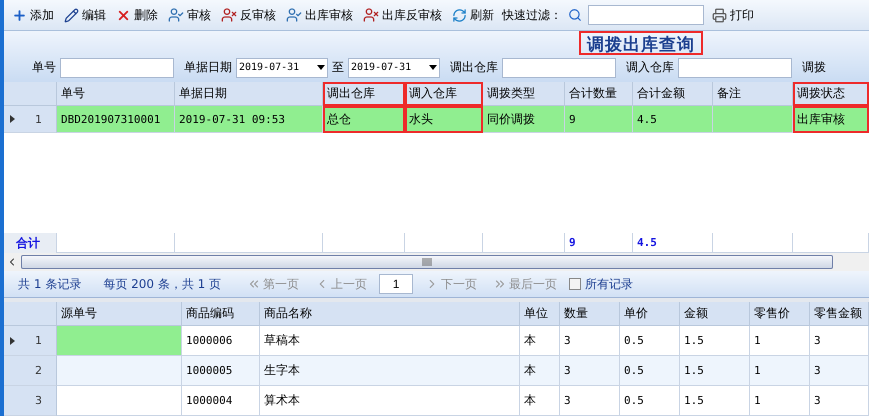  What do you see at coordinates (831, 94) in the screenshot?
I see `column-header: 调拨状态` at bounding box center [831, 94].